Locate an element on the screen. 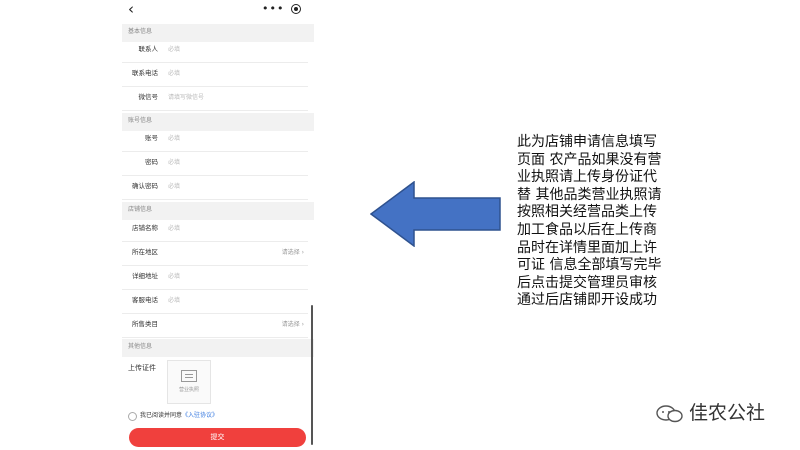 The width and height of the screenshot is (800, 450). section-header-other: 其他信息 is located at coordinates (218, 348).